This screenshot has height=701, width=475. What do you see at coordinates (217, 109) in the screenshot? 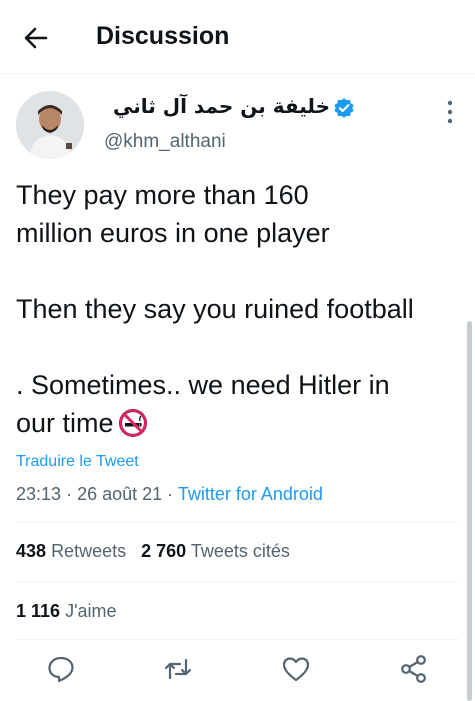
I see `author-display-name: خليفة بن حمد آل ثاني` at bounding box center [217, 109].